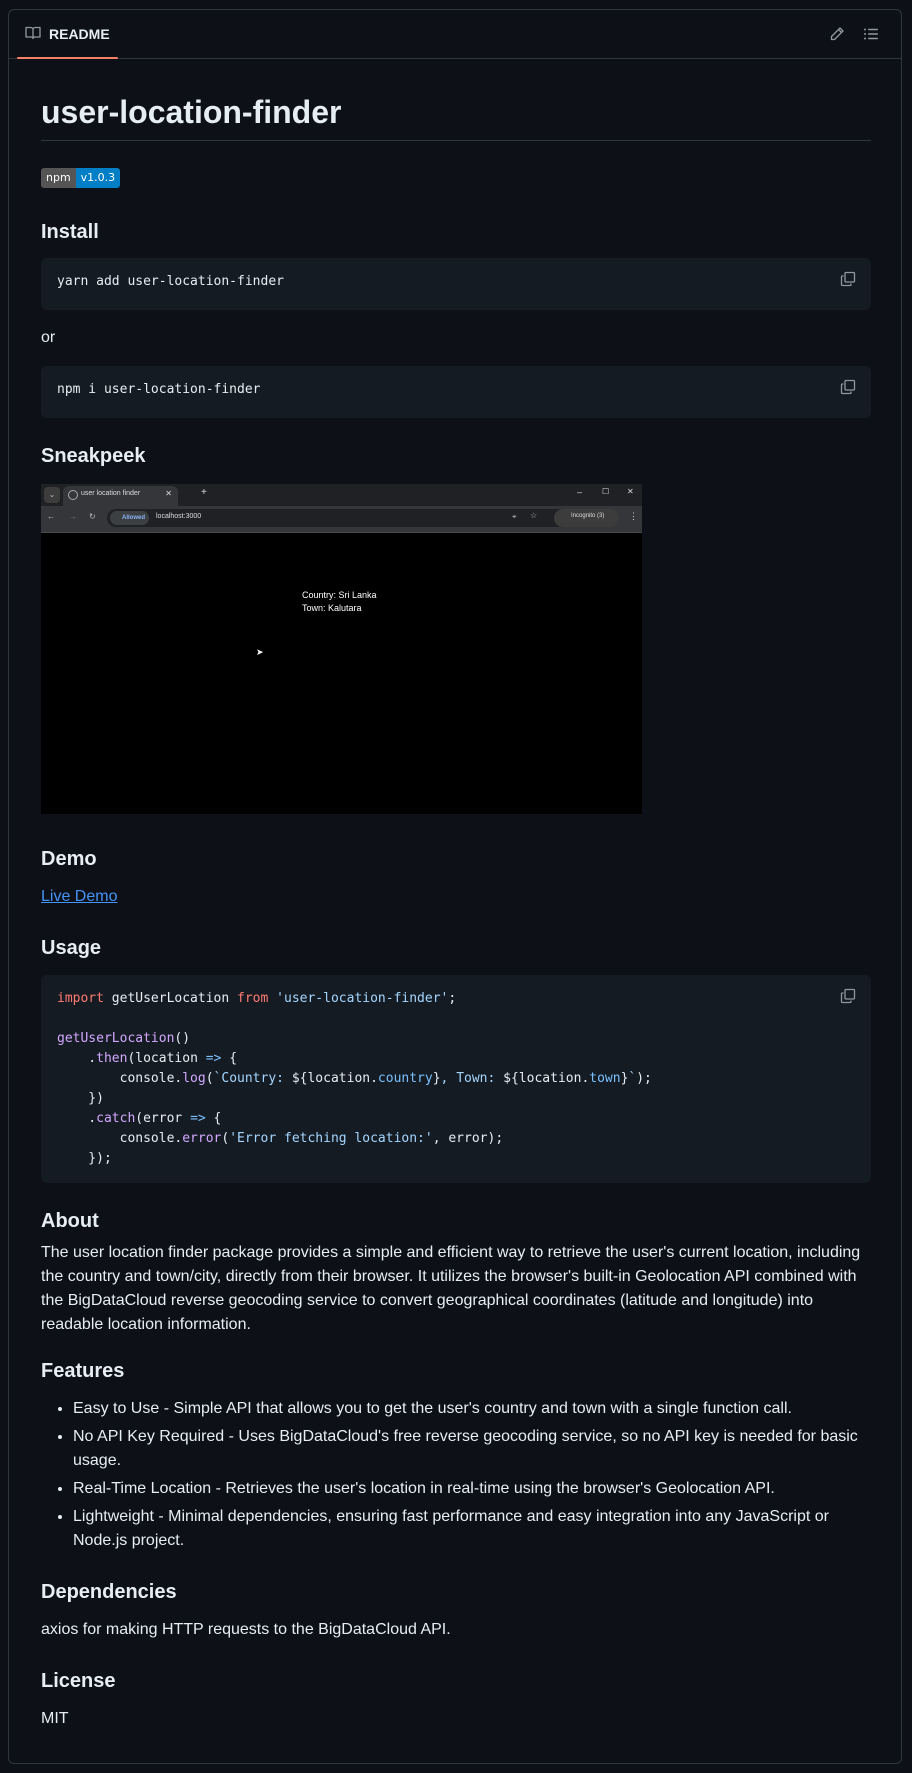 This screenshot has width=912, height=1773. I want to click on tab-readme: README, so click(67, 34).